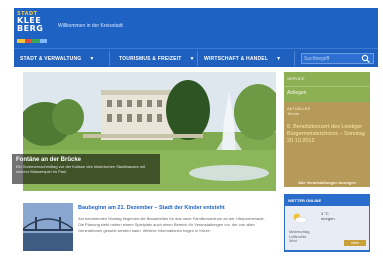 This screenshot has height=257, width=383. I want to click on all-events-link: Alle Veranstaltungen anzeigen, so click(327, 182).